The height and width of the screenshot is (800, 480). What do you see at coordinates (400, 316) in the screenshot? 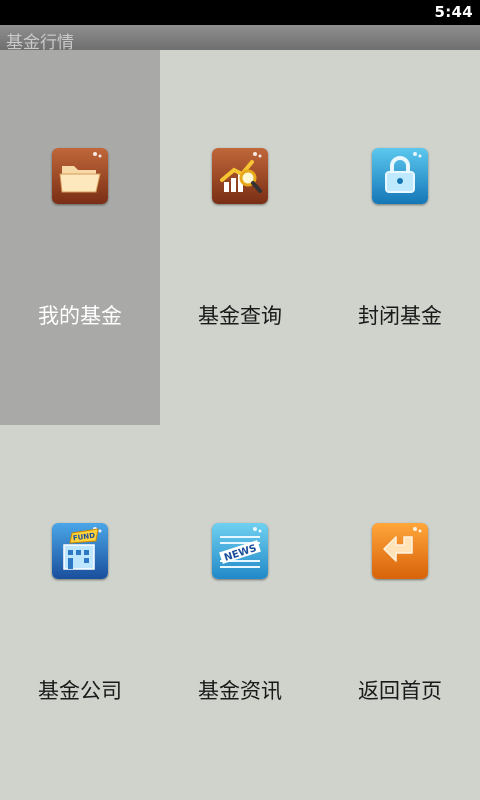
I see `menu-item-label: 封闭基金` at bounding box center [400, 316].